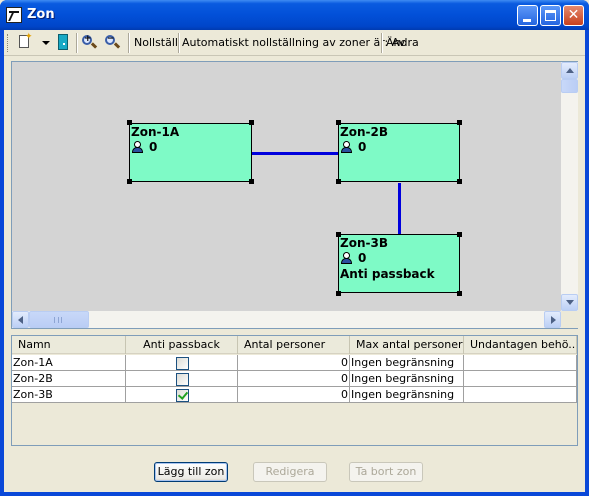 This screenshot has height=496, width=589. Describe the element at coordinates (290, 472) in the screenshot. I see `edit-button: Redigera` at that location.